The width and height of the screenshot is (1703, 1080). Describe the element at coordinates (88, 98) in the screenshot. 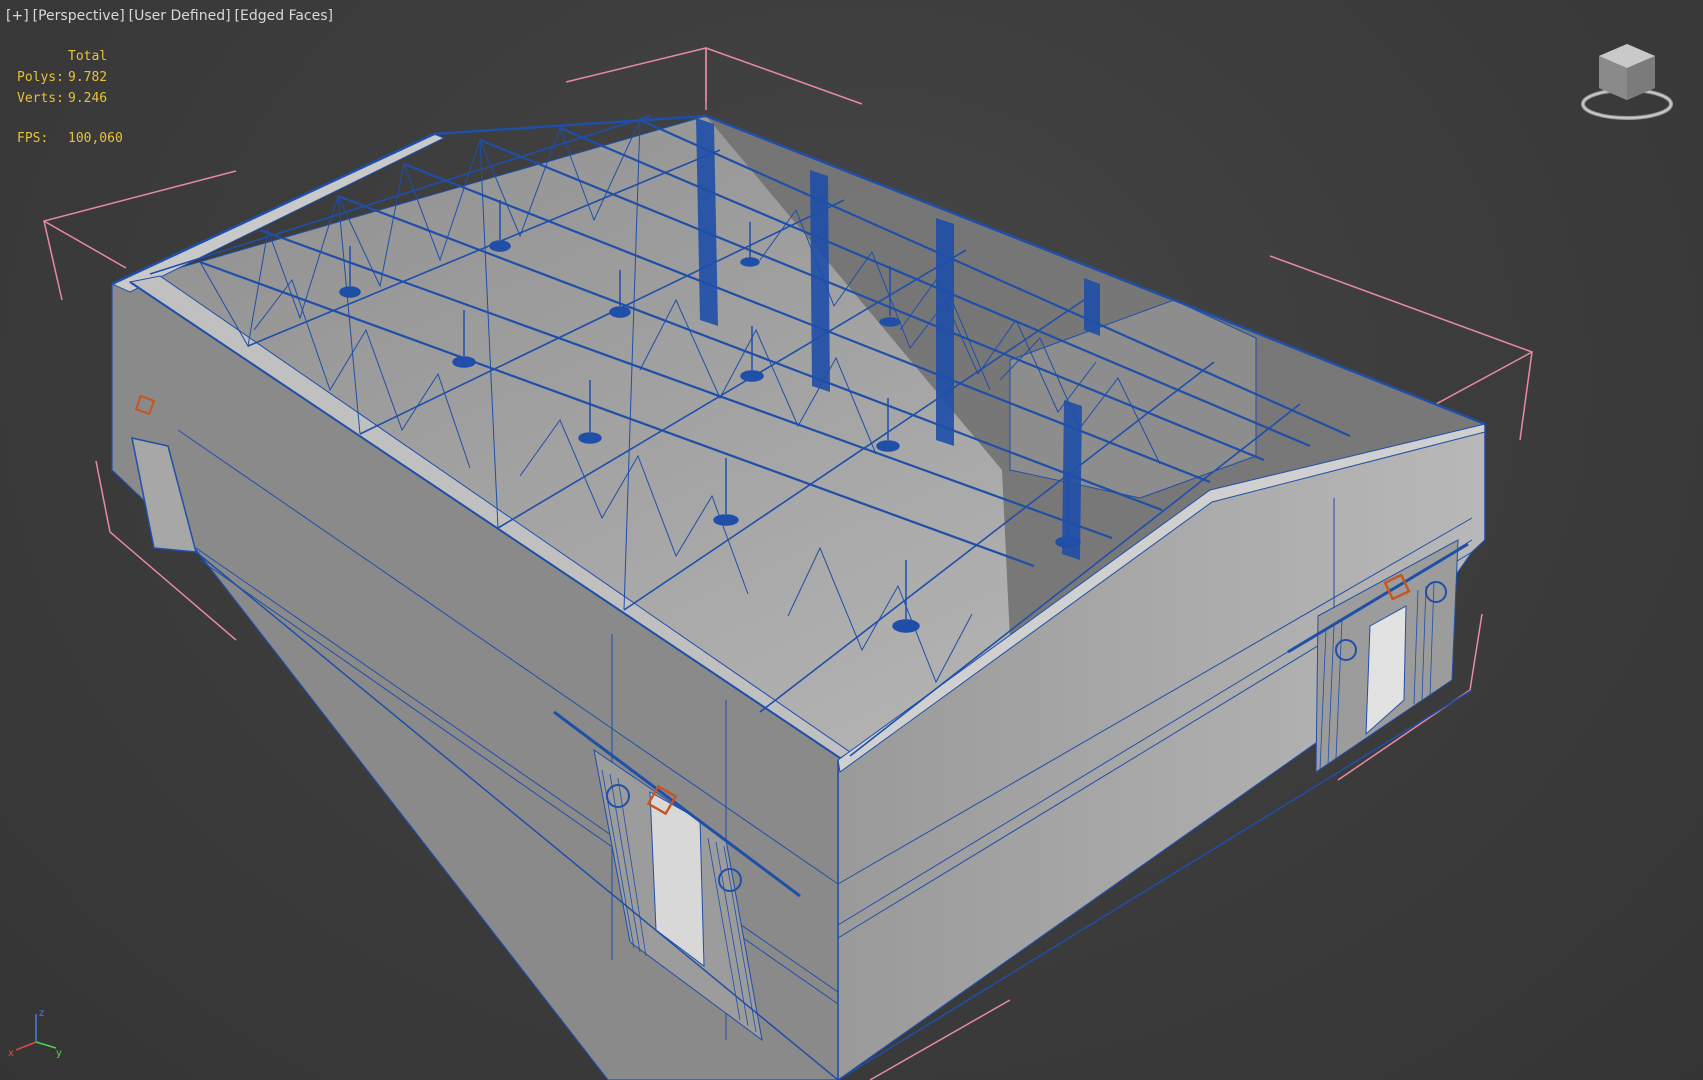

I see `verts-value: 9.246` at that location.